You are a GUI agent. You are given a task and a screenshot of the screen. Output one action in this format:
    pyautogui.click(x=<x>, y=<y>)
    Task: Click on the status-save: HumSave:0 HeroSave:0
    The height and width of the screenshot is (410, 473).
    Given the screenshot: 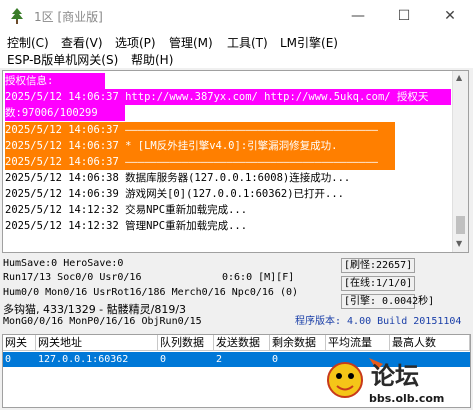 What is the action you would take?
    pyautogui.click(x=63, y=263)
    